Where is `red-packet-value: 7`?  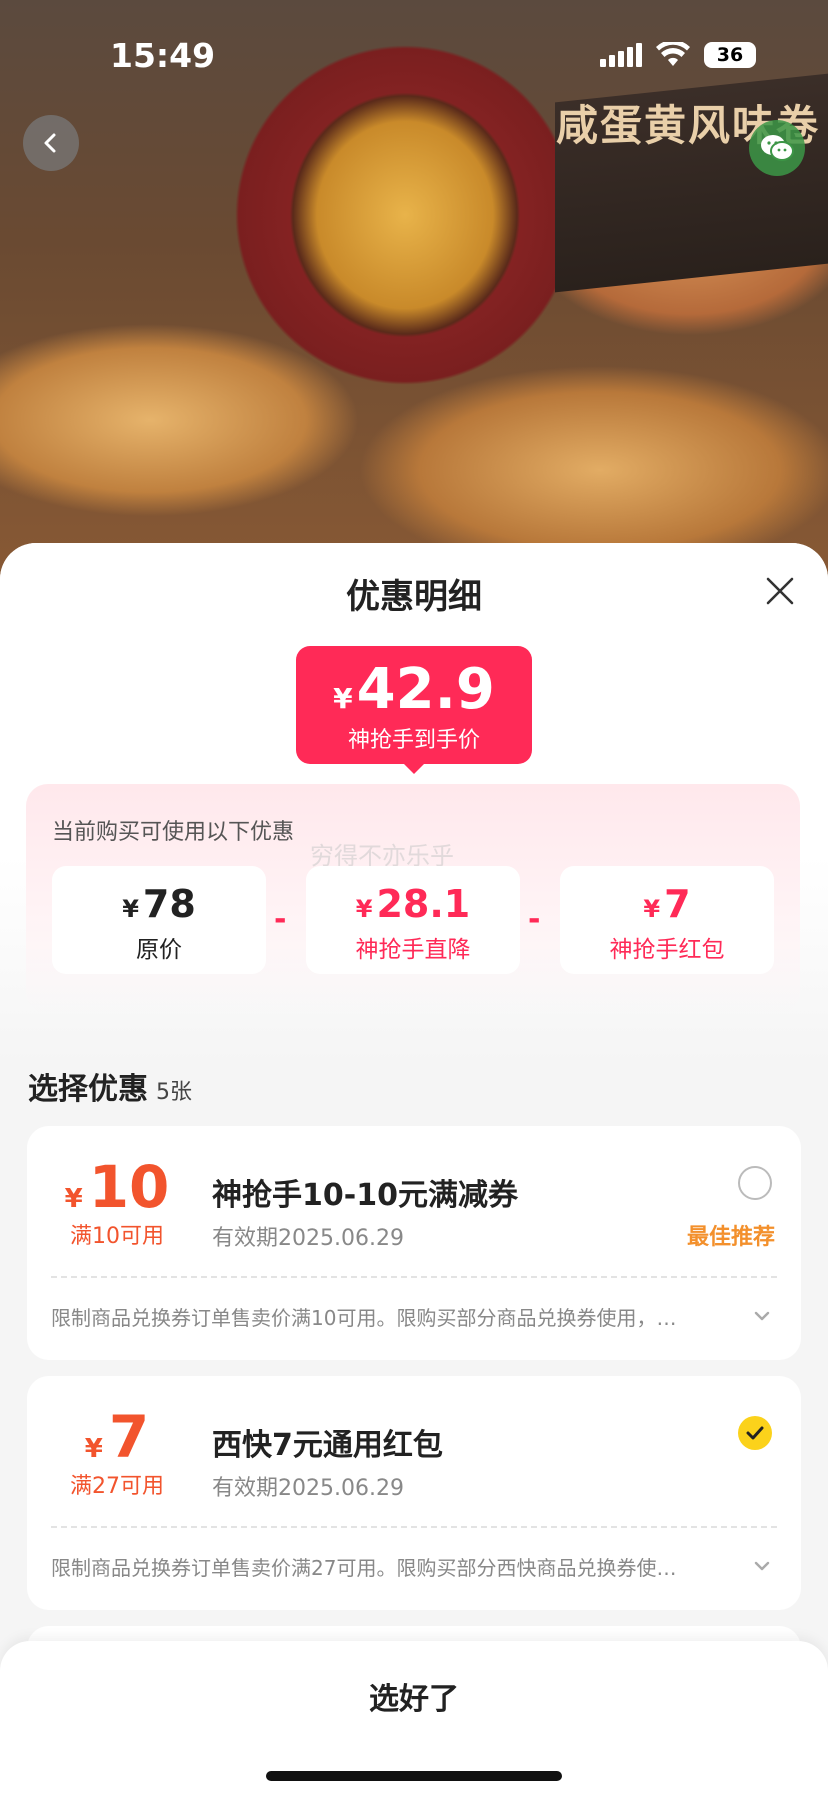
red-packet-value: 7 is located at coordinates (677, 904).